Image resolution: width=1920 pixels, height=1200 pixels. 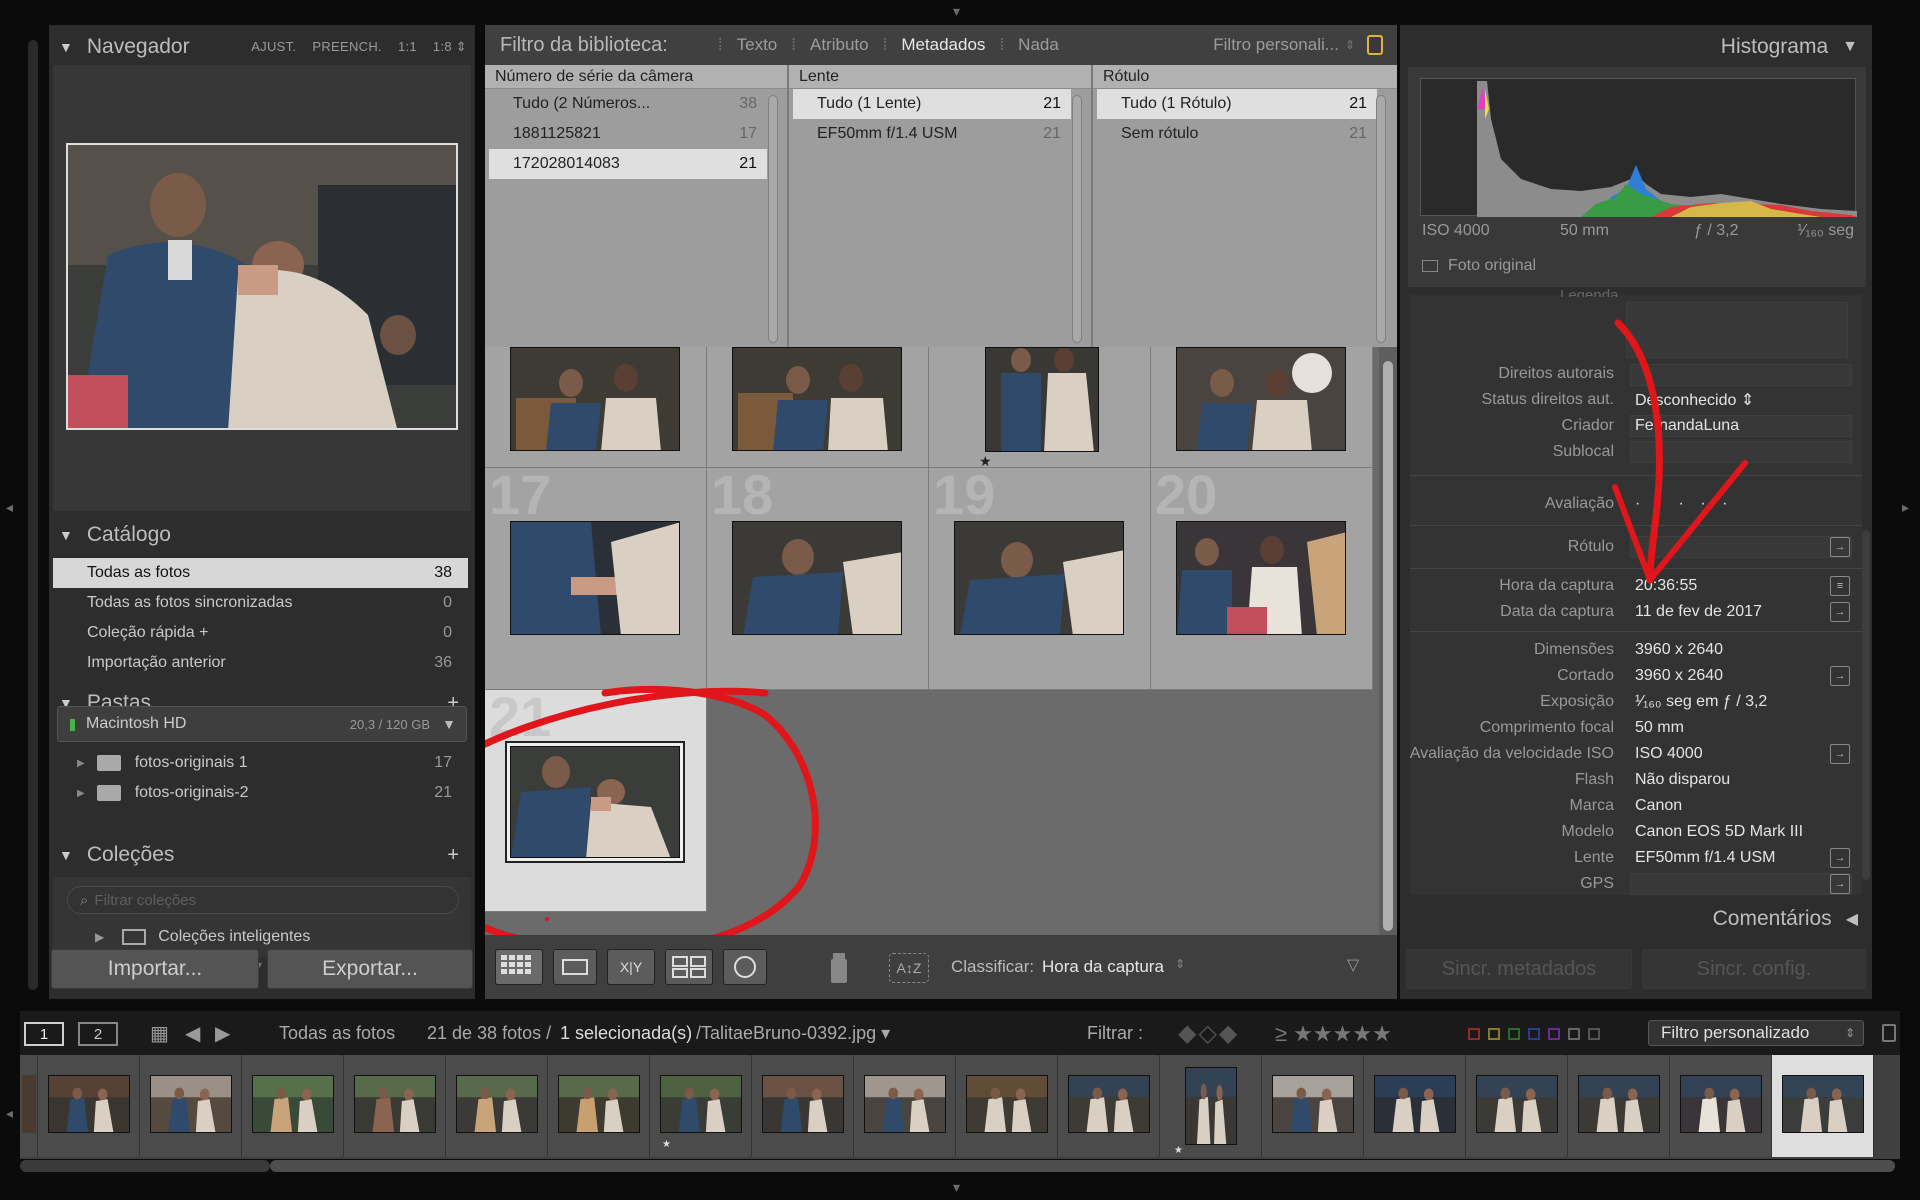 I want to click on rating-filter: ≥ ★★★★★, so click(x=1333, y=1034).